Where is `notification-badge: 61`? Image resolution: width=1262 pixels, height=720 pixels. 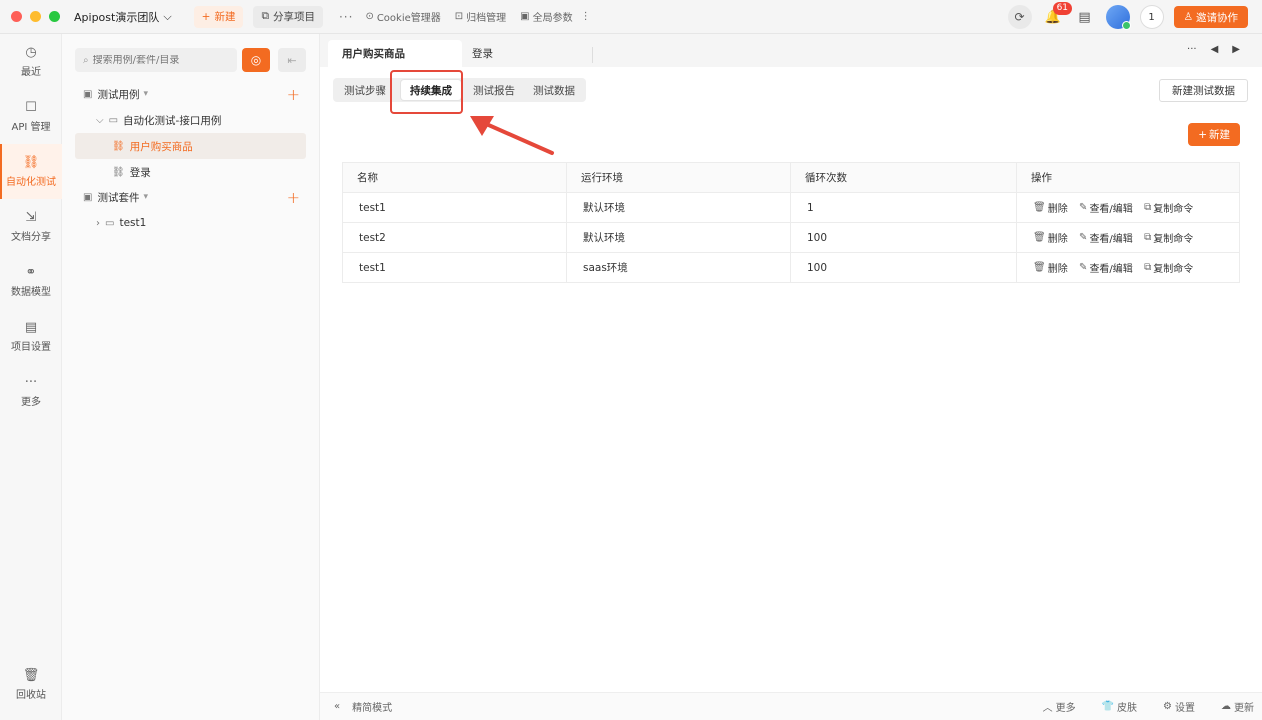 notification-badge: 61 is located at coordinates (1062, 8).